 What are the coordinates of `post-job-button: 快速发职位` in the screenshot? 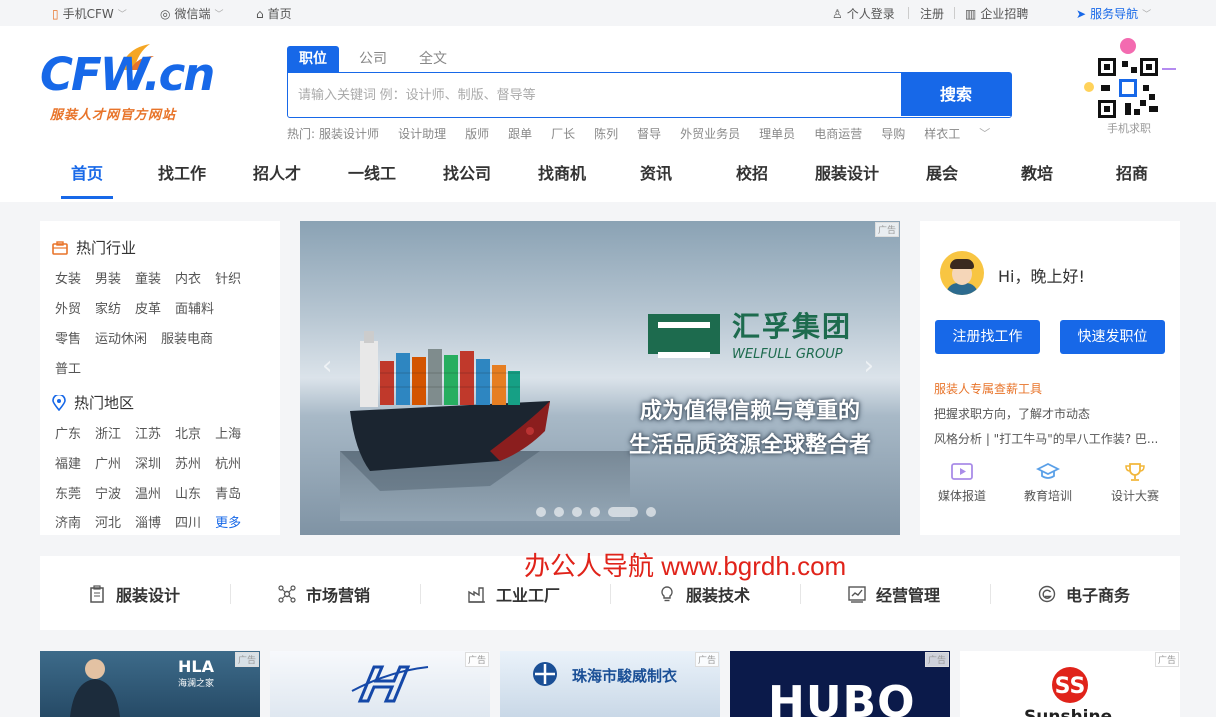 It's located at (1112, 337).